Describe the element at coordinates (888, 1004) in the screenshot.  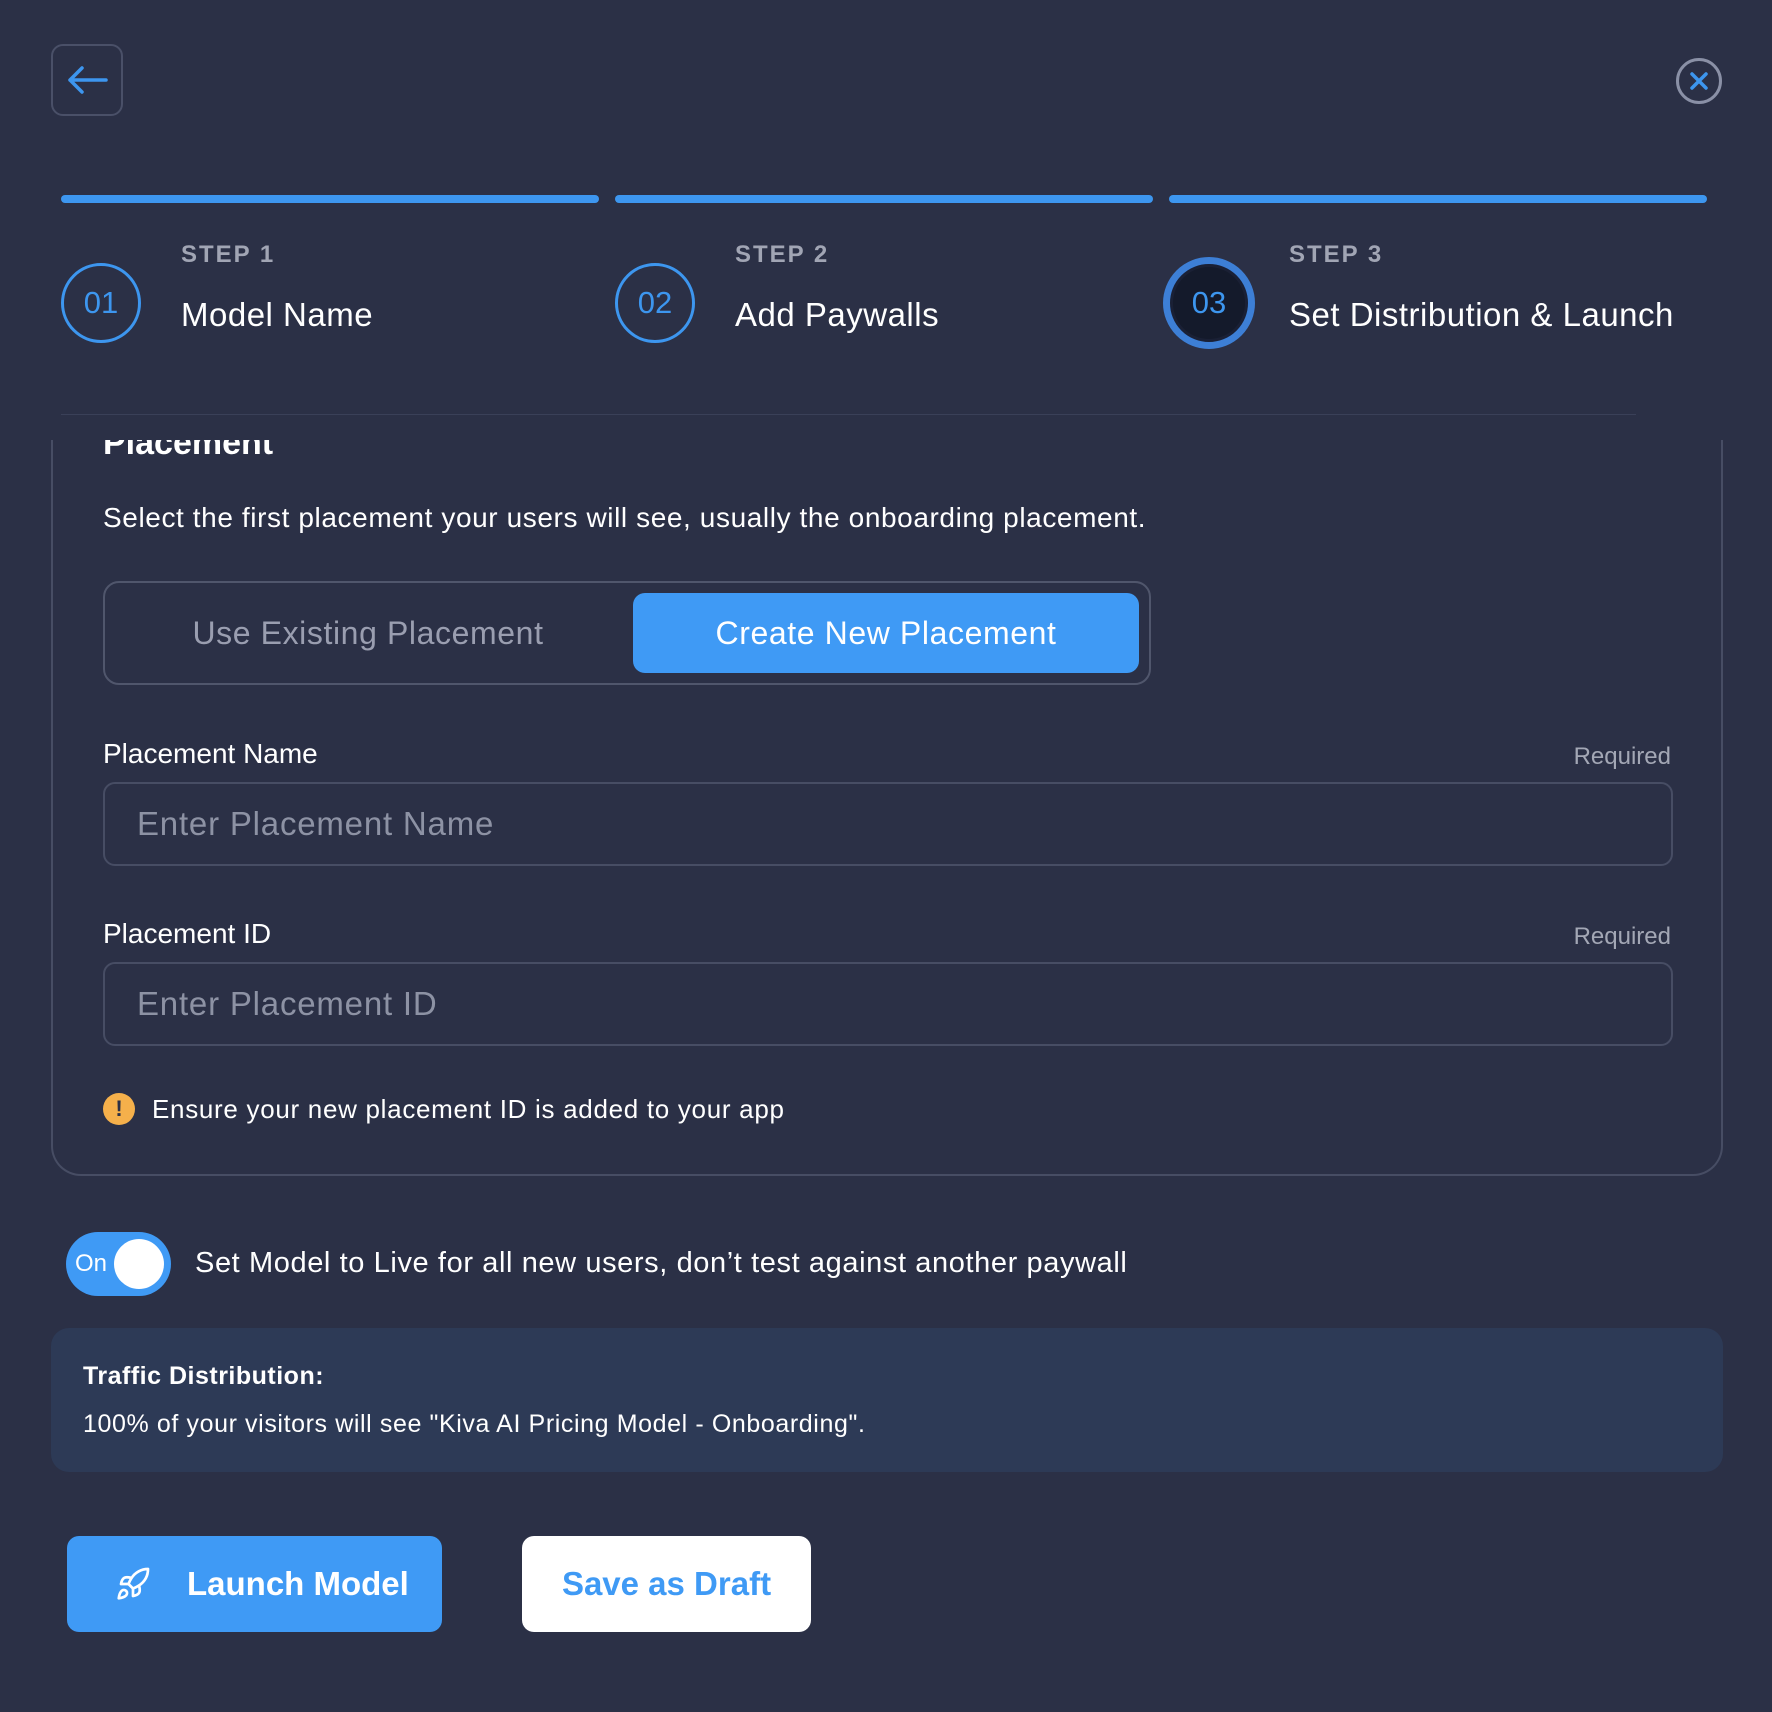
I see `placement-id-input` at that location.